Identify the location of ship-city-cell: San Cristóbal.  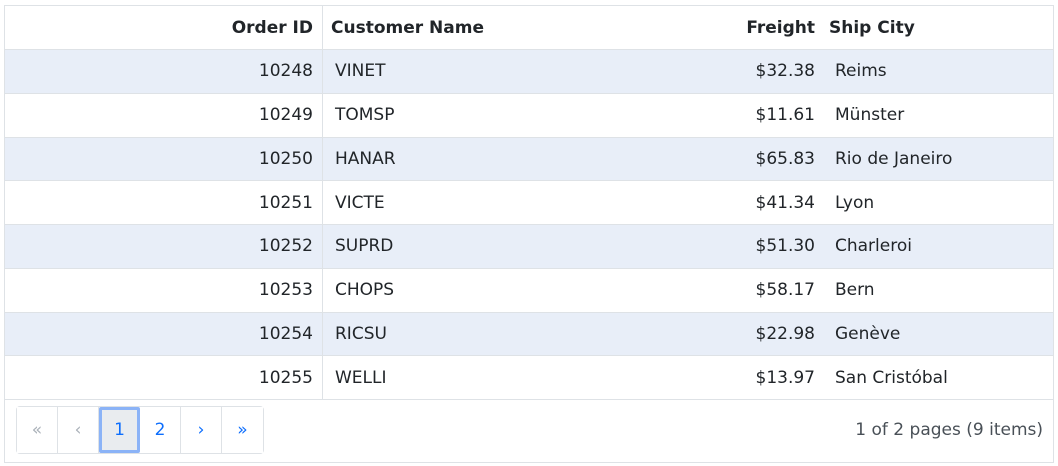
(891, 377).